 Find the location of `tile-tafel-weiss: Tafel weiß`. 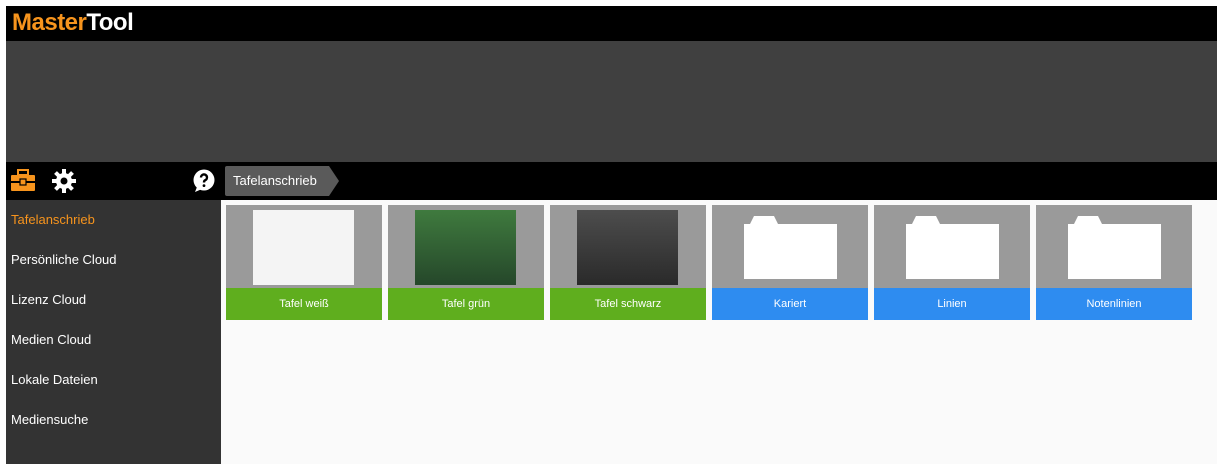

tile-tafel-weiss: Tafel weiß is located at coordinates (304, 262).